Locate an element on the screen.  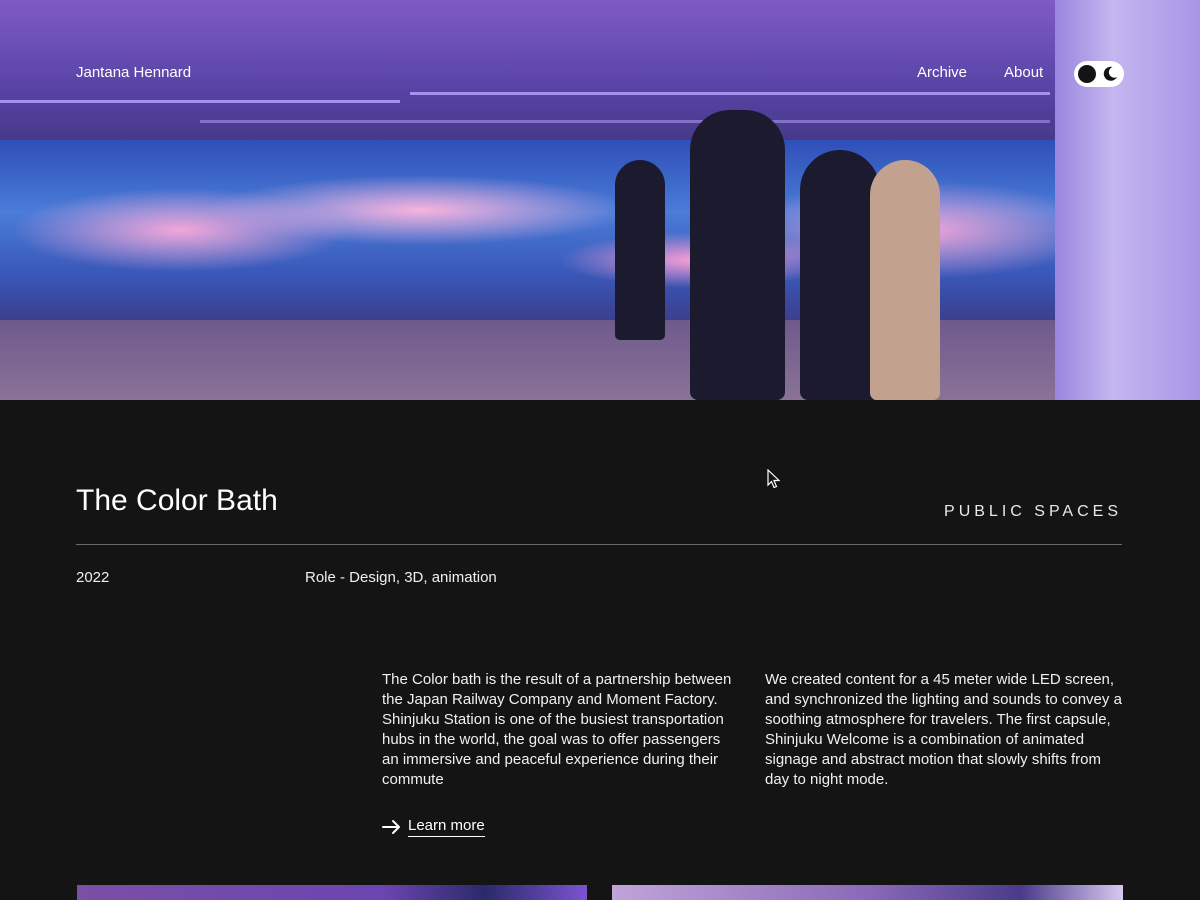
project-category: PUBLIC SPACES is located at coordinates (1033, 511).